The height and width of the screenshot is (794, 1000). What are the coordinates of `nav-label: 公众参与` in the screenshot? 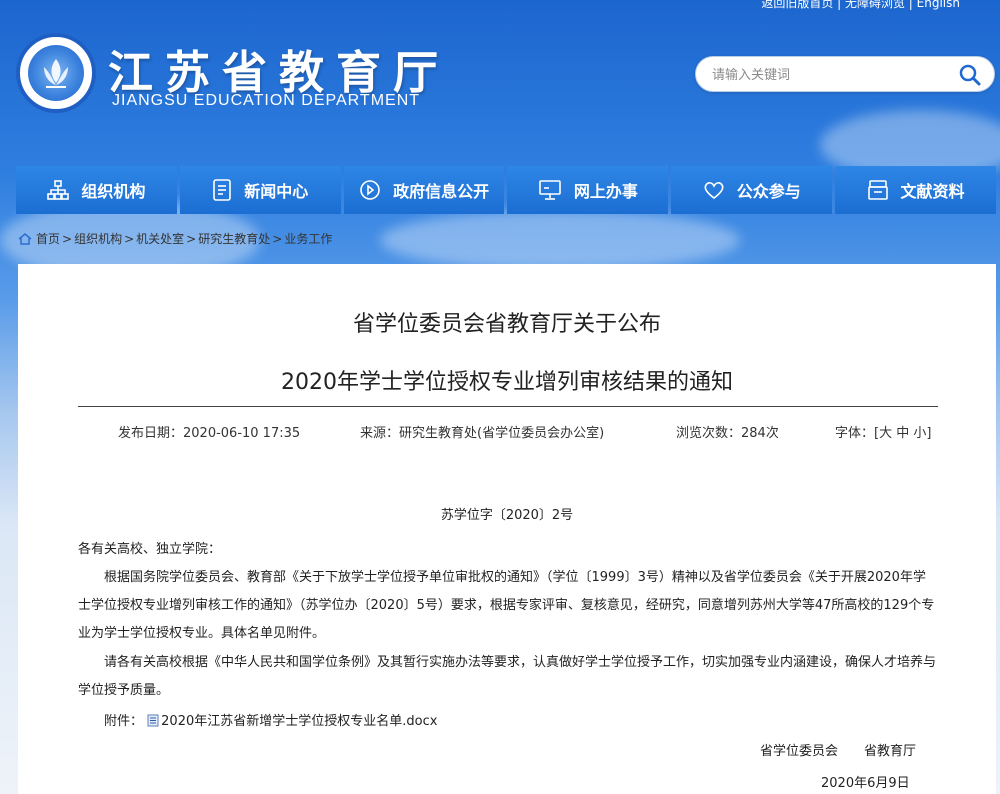 It's located at (768, 191).